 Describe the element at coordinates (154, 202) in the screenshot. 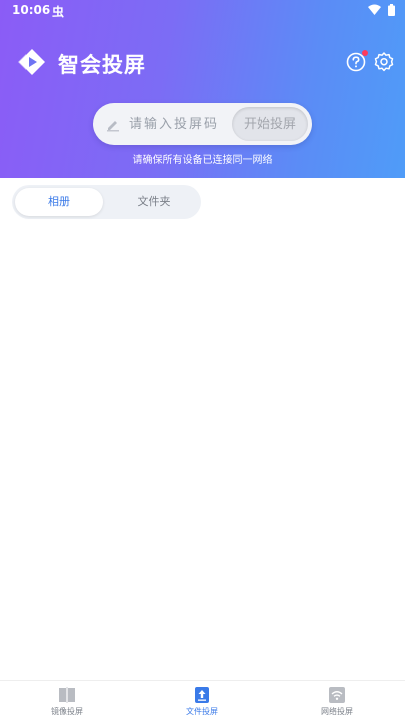

I see `tab-folder: 文件夹` at that location.